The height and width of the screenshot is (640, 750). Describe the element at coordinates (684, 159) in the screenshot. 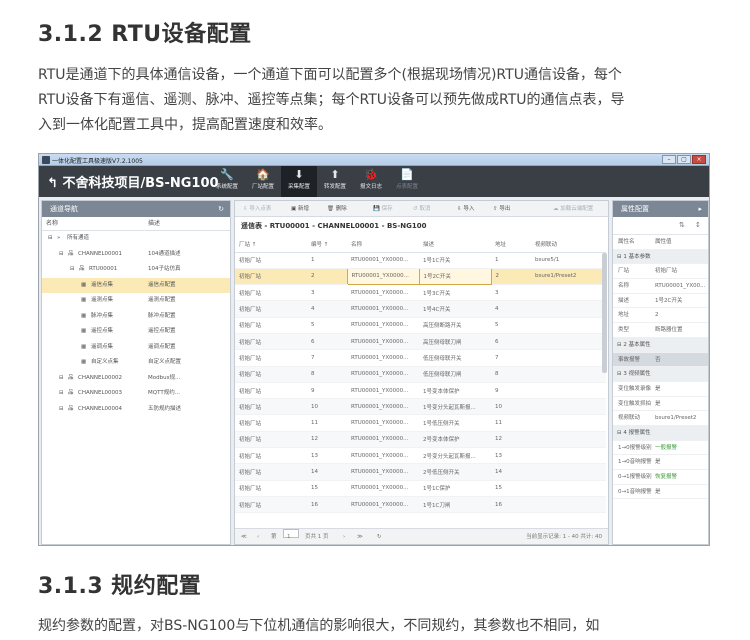

I see `maximize-button: ▢` at that location.